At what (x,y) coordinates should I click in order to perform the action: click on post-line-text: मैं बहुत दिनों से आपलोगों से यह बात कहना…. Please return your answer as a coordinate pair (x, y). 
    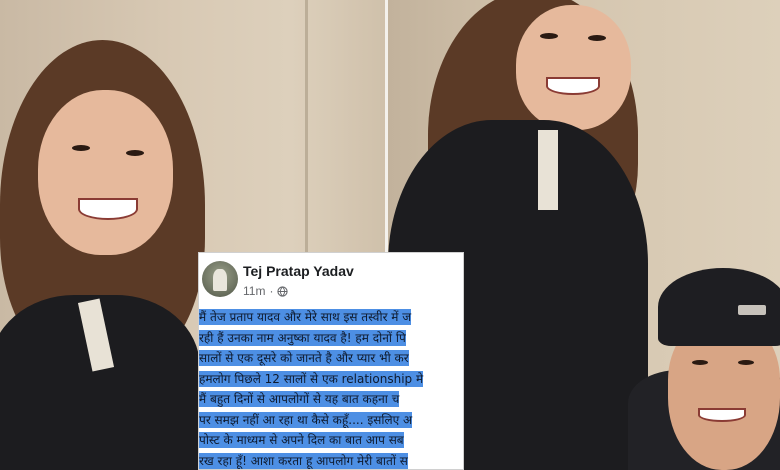
    Looking at the image, I should click on (299, 399).